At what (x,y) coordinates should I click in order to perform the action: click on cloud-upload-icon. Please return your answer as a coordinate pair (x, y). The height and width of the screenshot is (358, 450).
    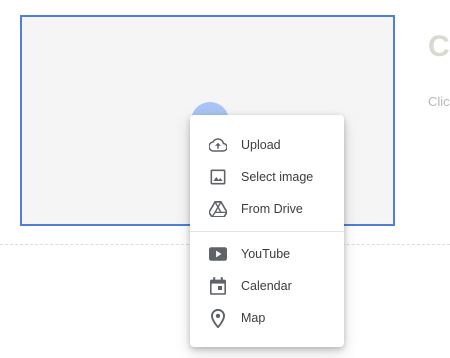
    Looking at the image, I should click on (218, 145).